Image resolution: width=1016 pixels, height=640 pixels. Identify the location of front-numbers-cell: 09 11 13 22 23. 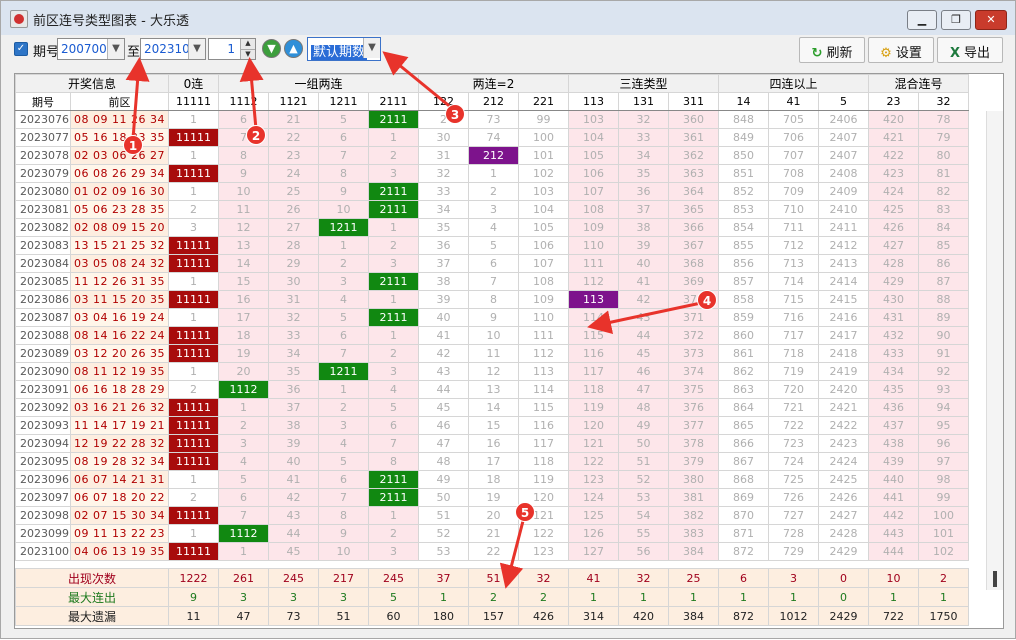
(119, 533).